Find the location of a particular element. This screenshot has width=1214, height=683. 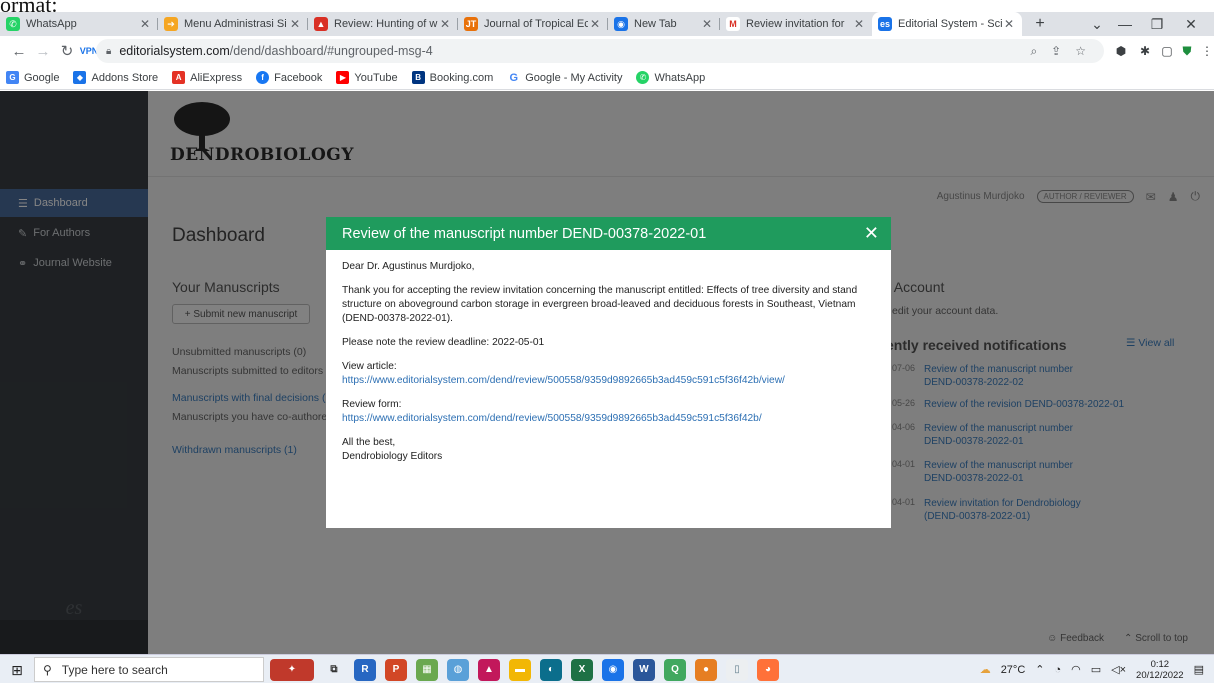

browser-app-icon: ◍ is located at coordinates (458, 669).